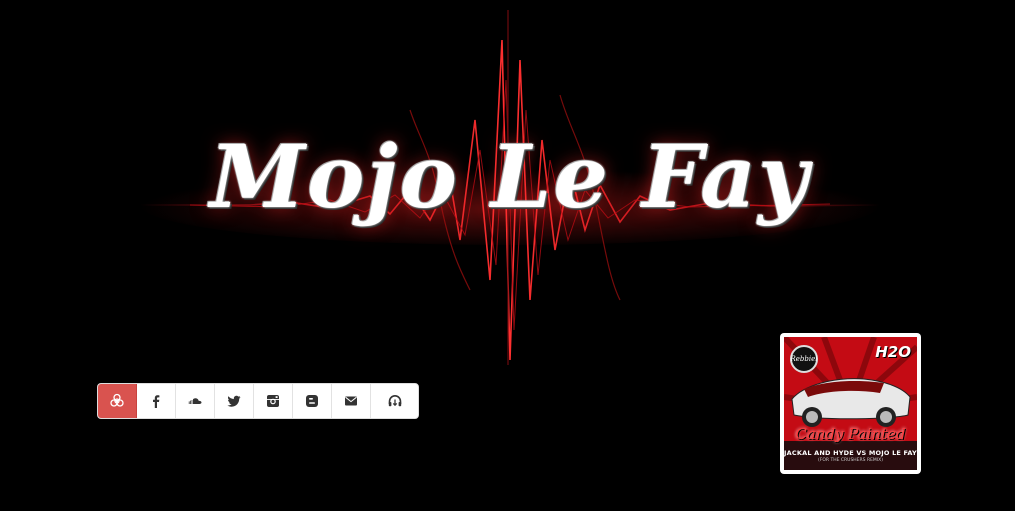 The width and height of the screenshot is (1015, 511). I want to click on soundcloud-icon, so click(195, 401).